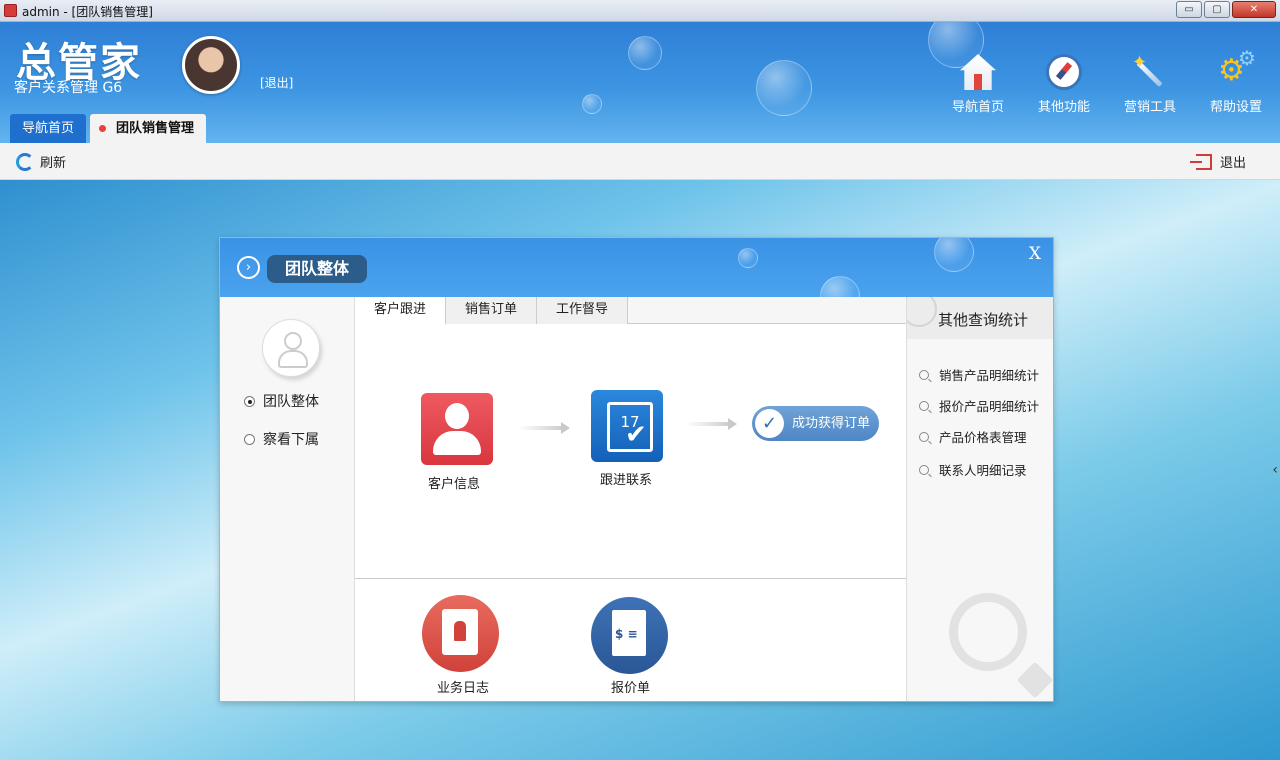  I want to click on page-tabs: 导航首页 团队销售管理, so click(108, 128).